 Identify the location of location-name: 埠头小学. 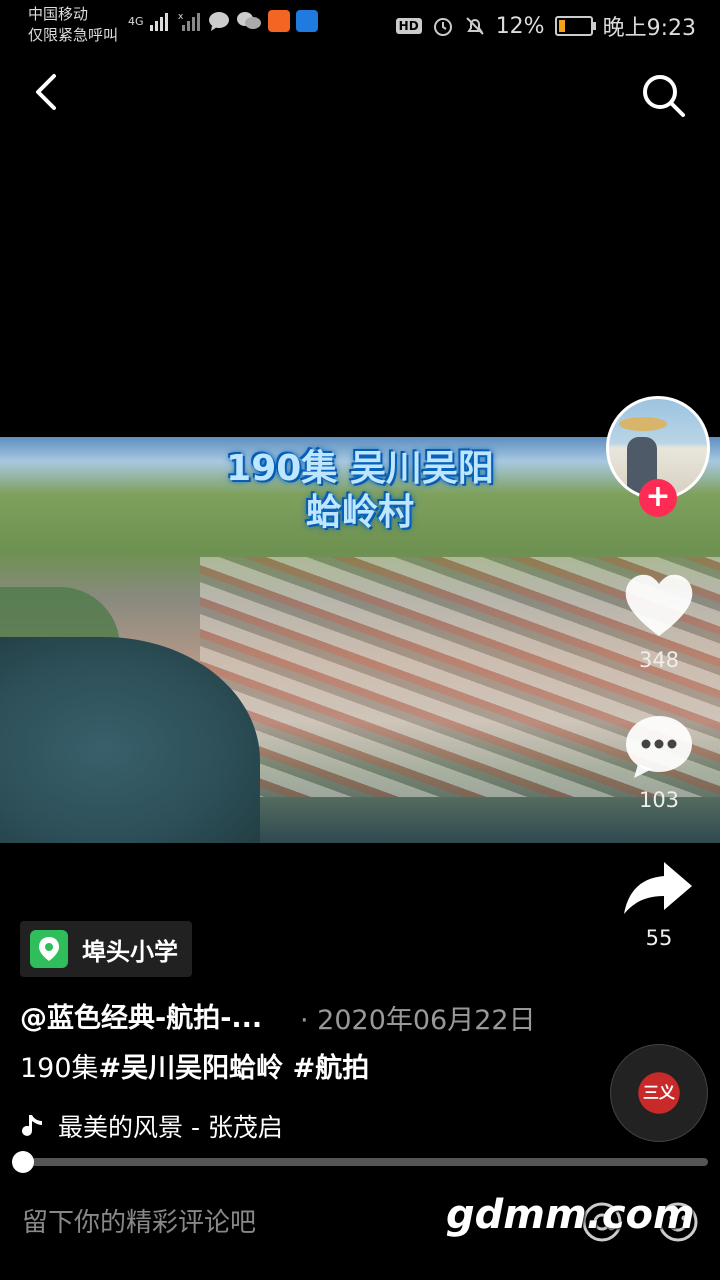
(130, 951).